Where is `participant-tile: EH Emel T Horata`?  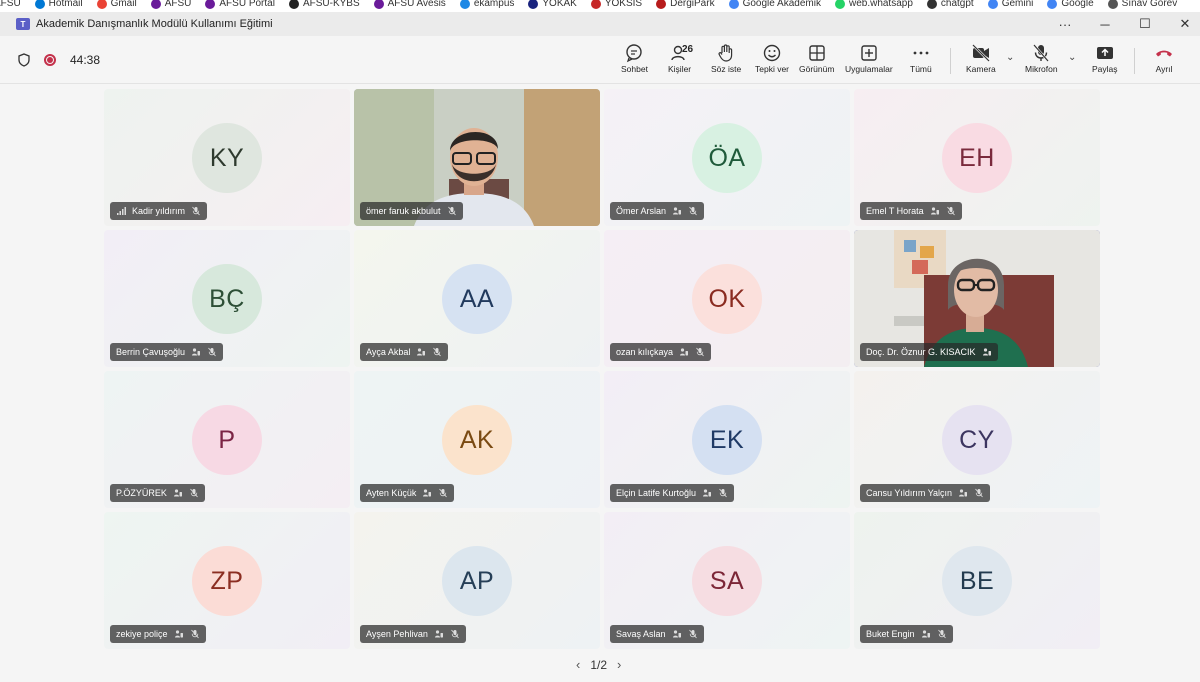
participant-tile: EH Emel T Horata is located at coordinates (977, 157).